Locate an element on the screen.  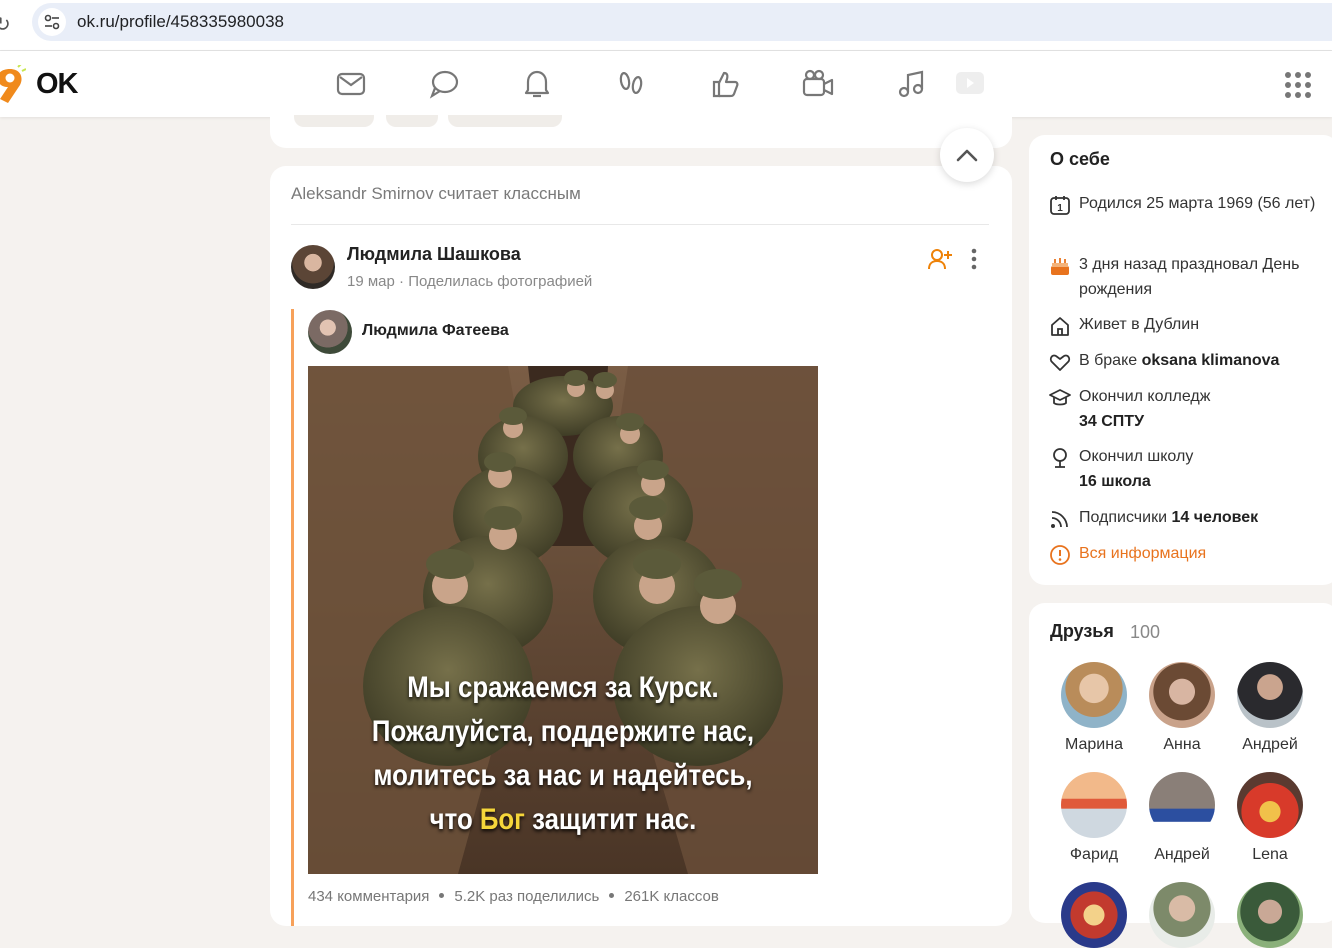
friend-item: Марина is located at coordinates (1094, 708).